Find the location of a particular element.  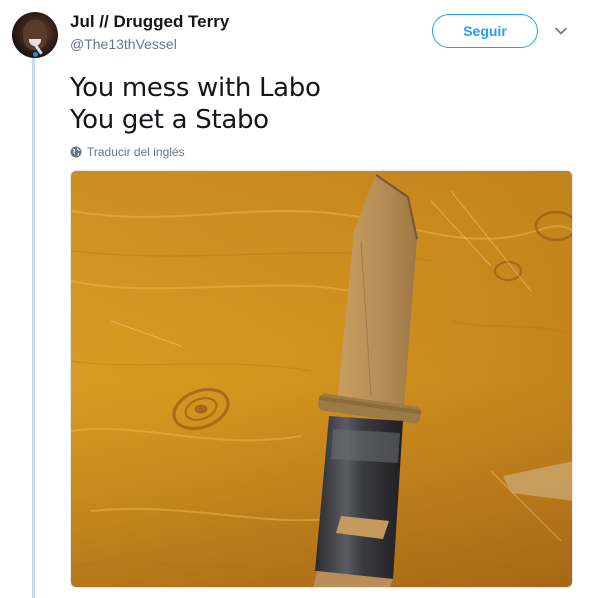

author-display-name: Jul // Drugged Terry is located at coordinates (149, 22).